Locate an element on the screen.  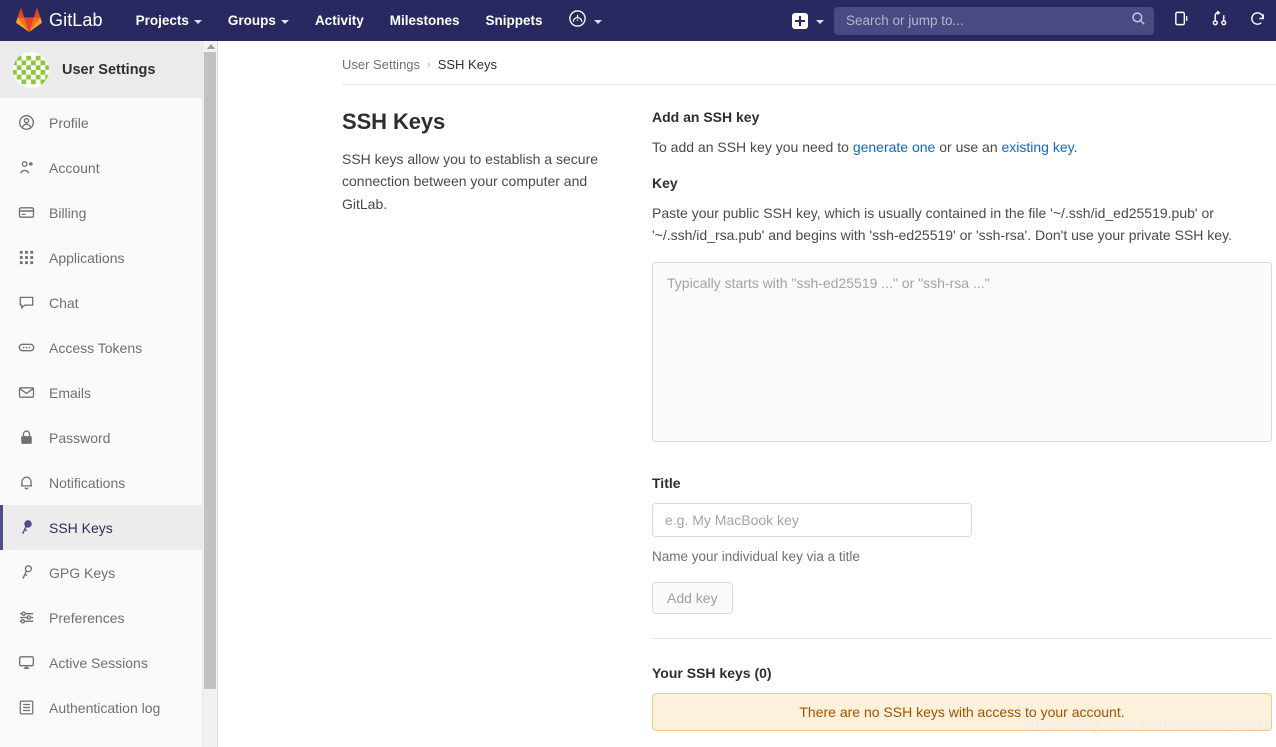
sidebar-item-active-sessions: Active Sessions is located at coordinates (101, 662).